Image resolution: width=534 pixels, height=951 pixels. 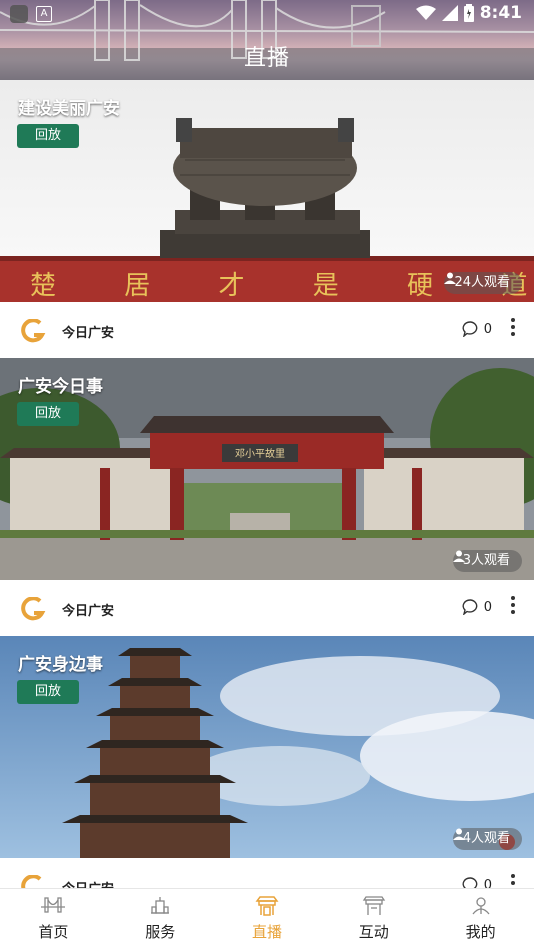 What do you see at coordinates (480, 920) in the screenshot?
I see `tab-mine: 我的` at bounding box center [480, 920].